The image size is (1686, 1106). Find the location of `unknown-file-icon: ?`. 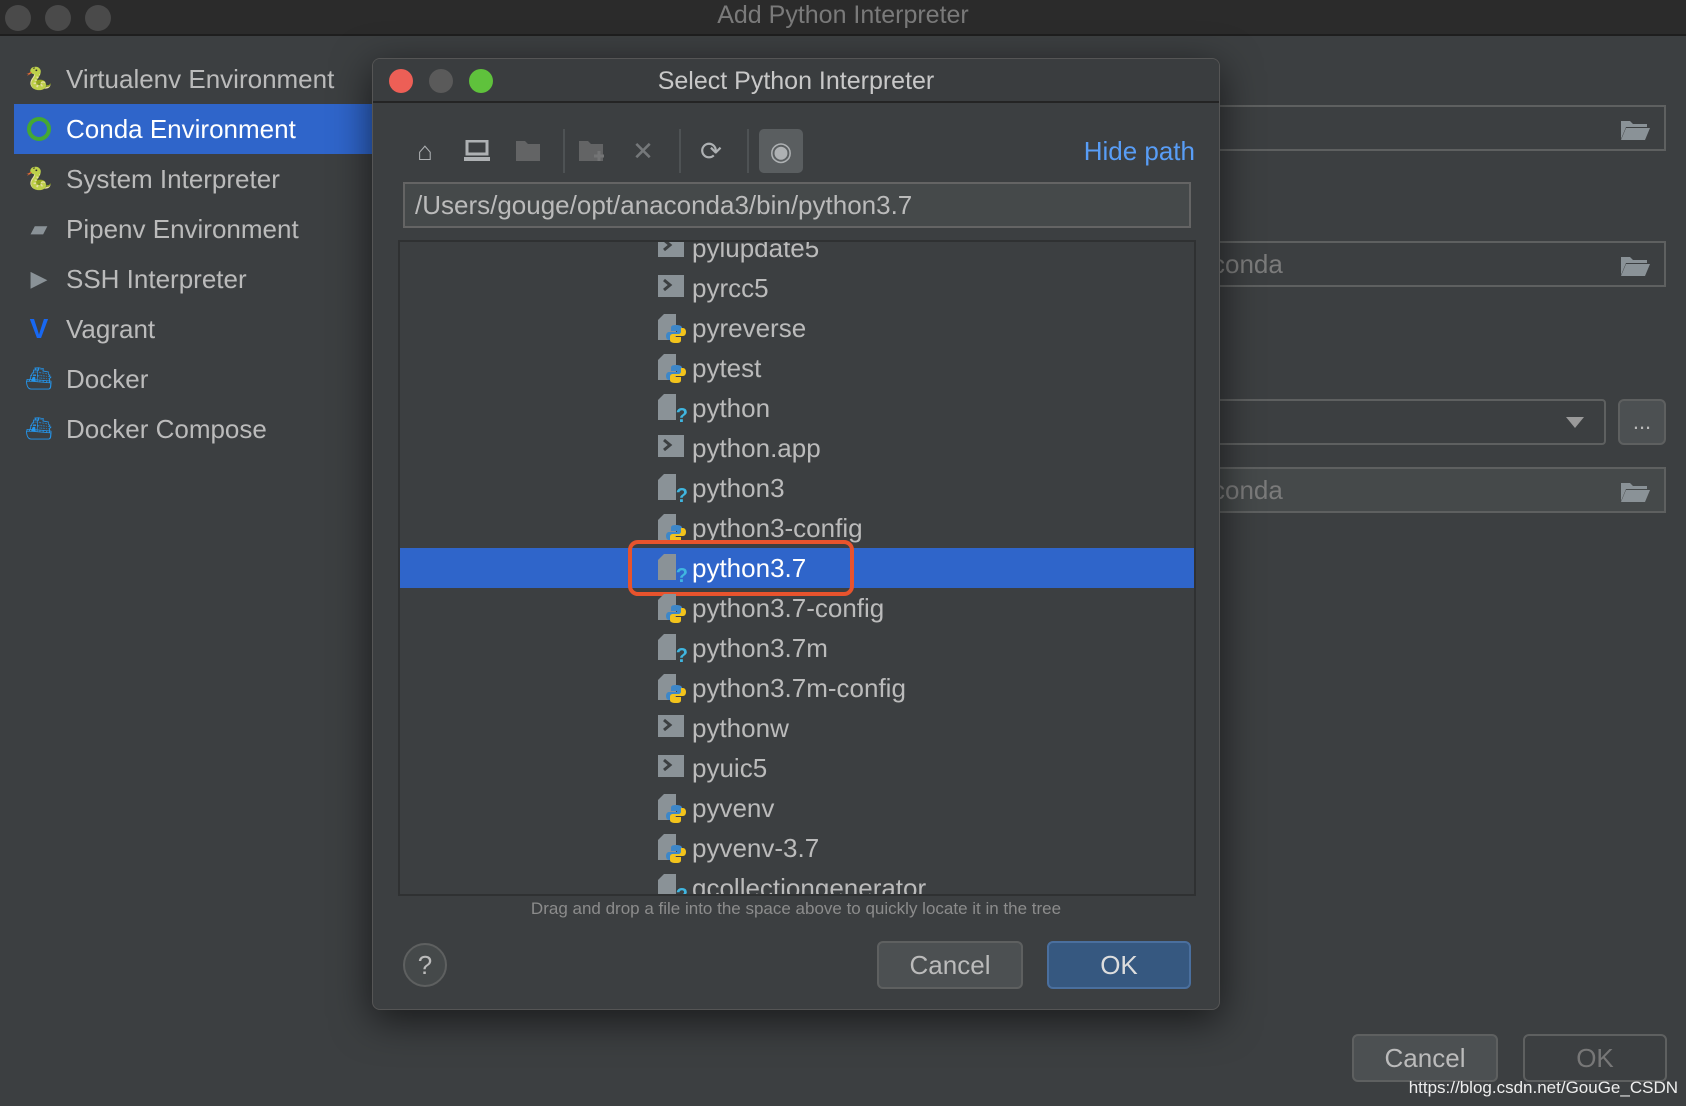

unknown-file-icon: ? is located at coordinates (673, 570).